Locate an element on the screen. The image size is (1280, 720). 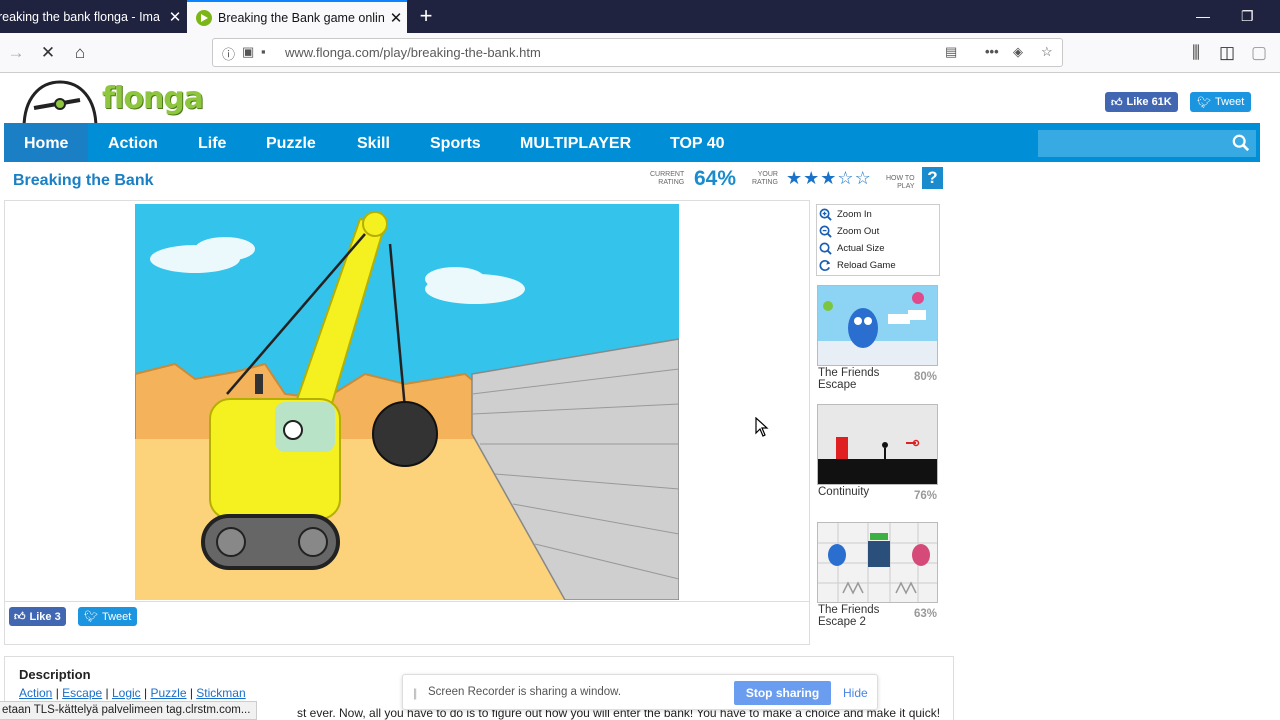
menu-home: Home is located at coordinates (46, 142).